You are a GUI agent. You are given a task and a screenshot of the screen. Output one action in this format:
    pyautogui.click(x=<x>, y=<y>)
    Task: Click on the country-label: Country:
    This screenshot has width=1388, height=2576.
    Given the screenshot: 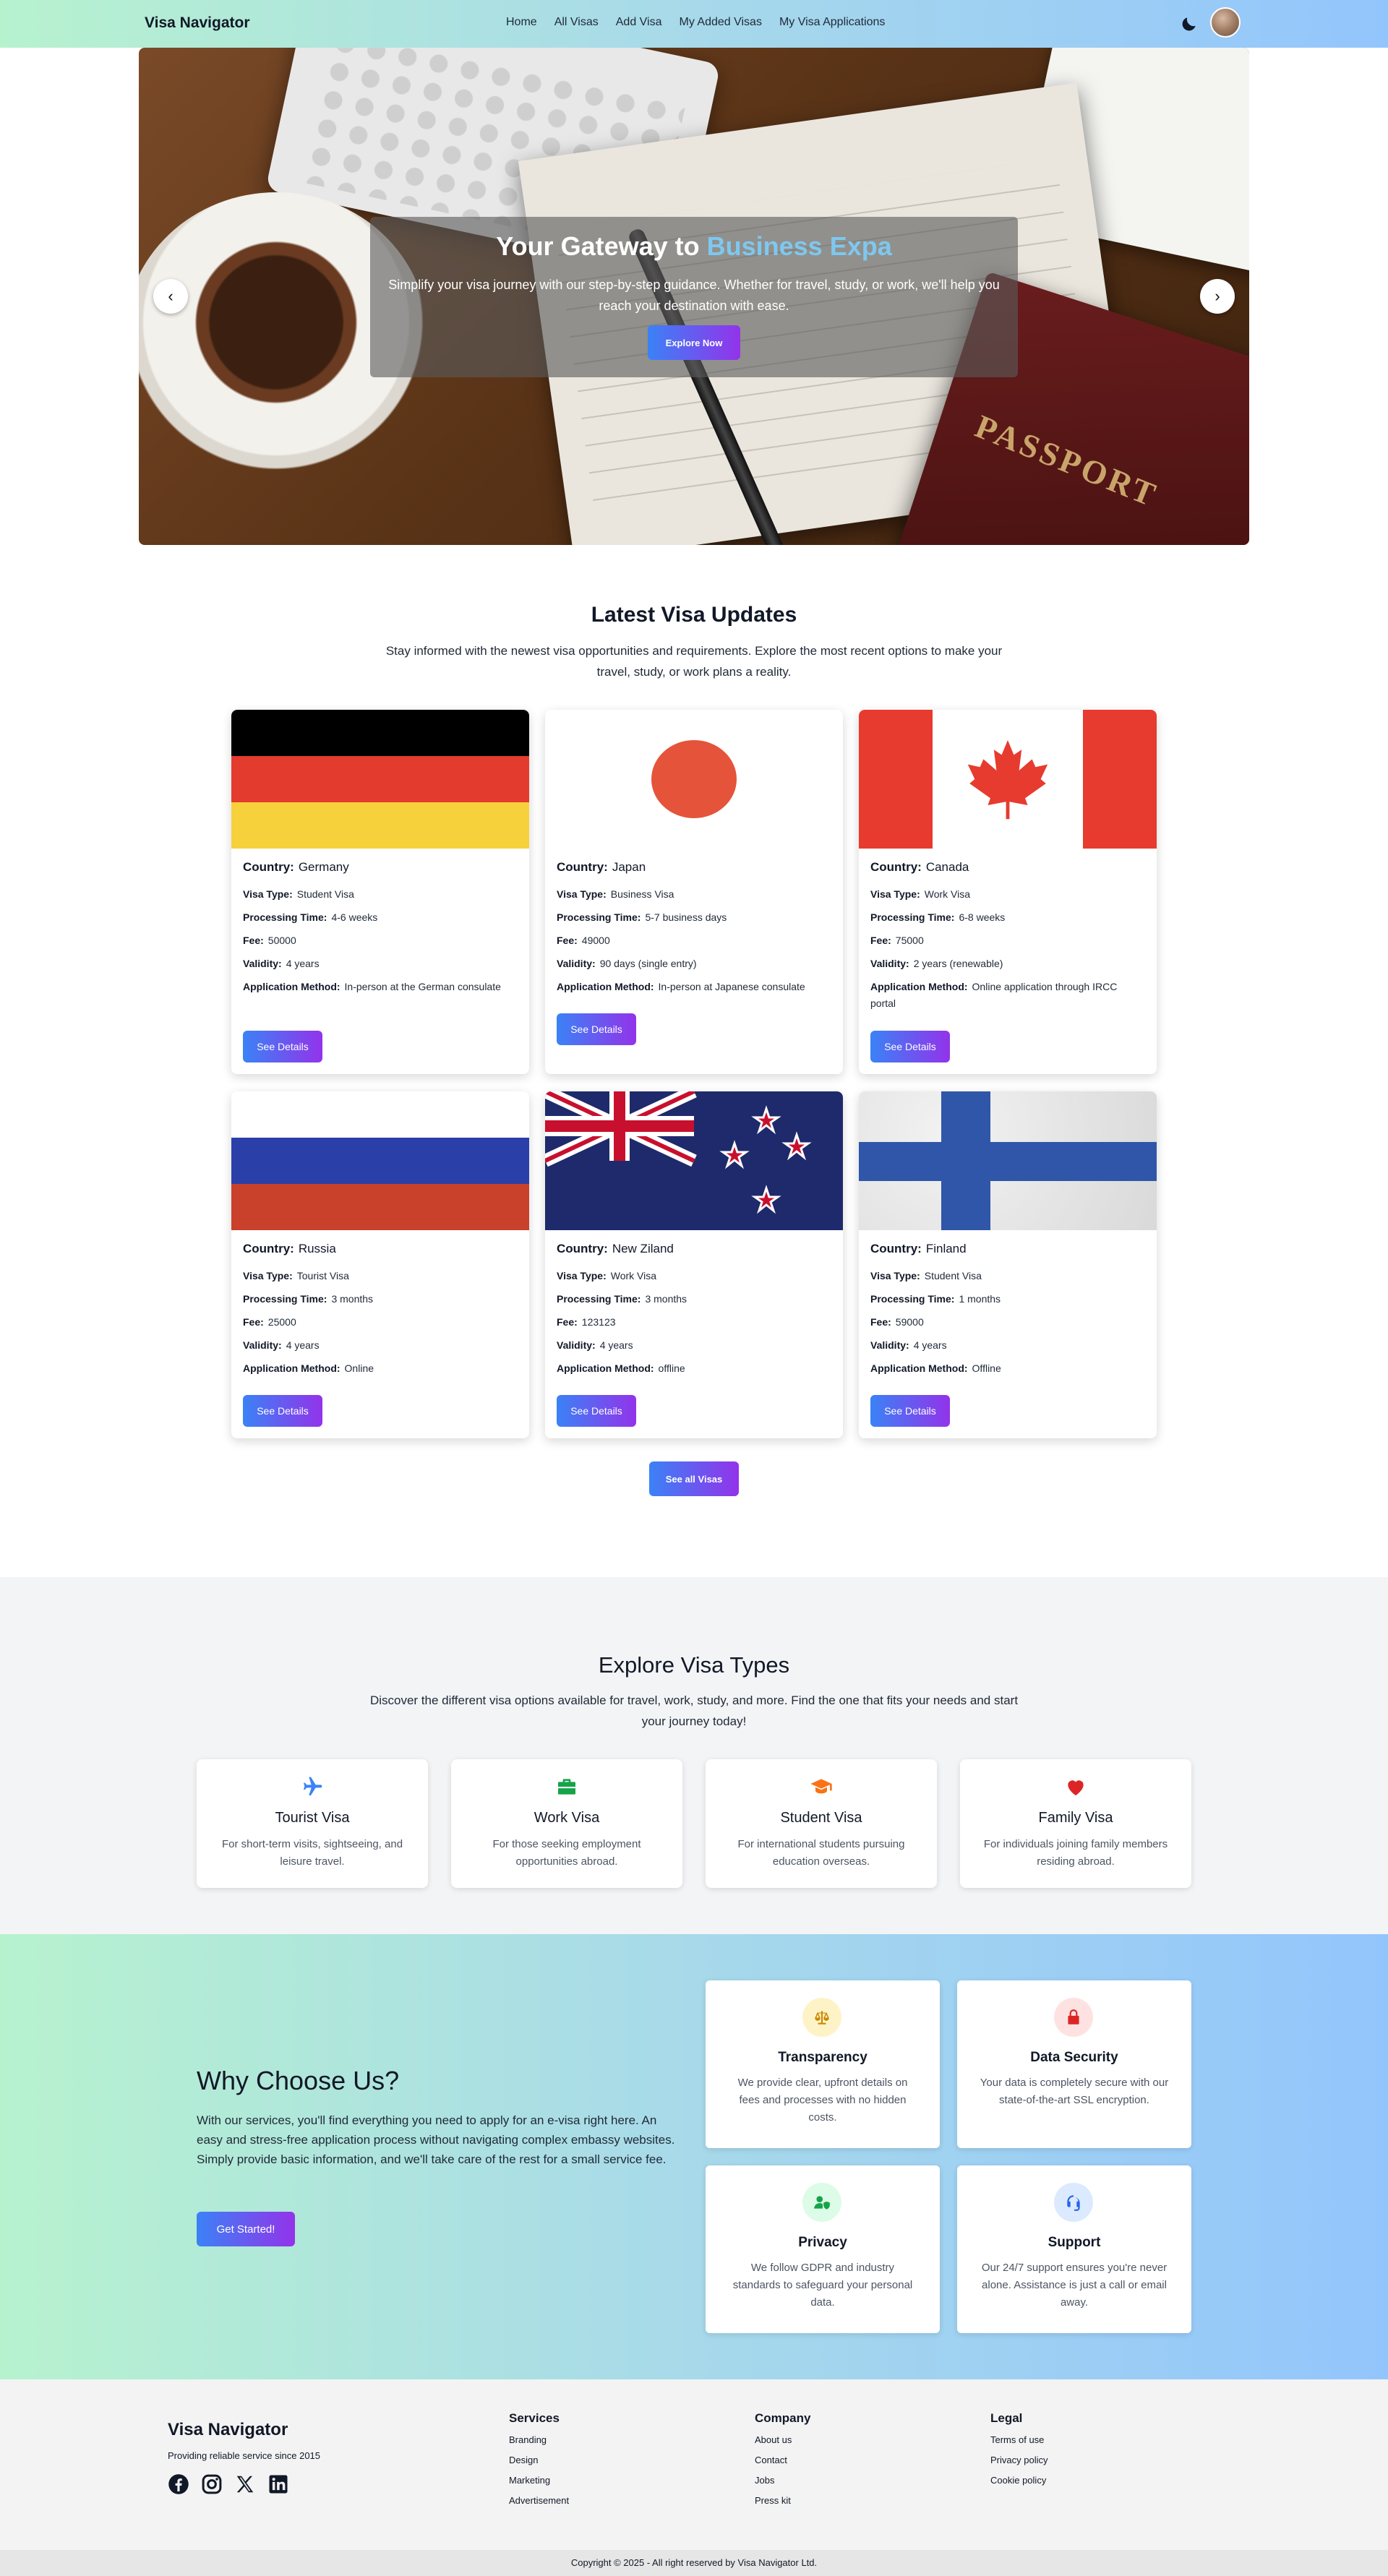 What is the action you would take?
    pyautogui.click(x=268, y=1249)
    